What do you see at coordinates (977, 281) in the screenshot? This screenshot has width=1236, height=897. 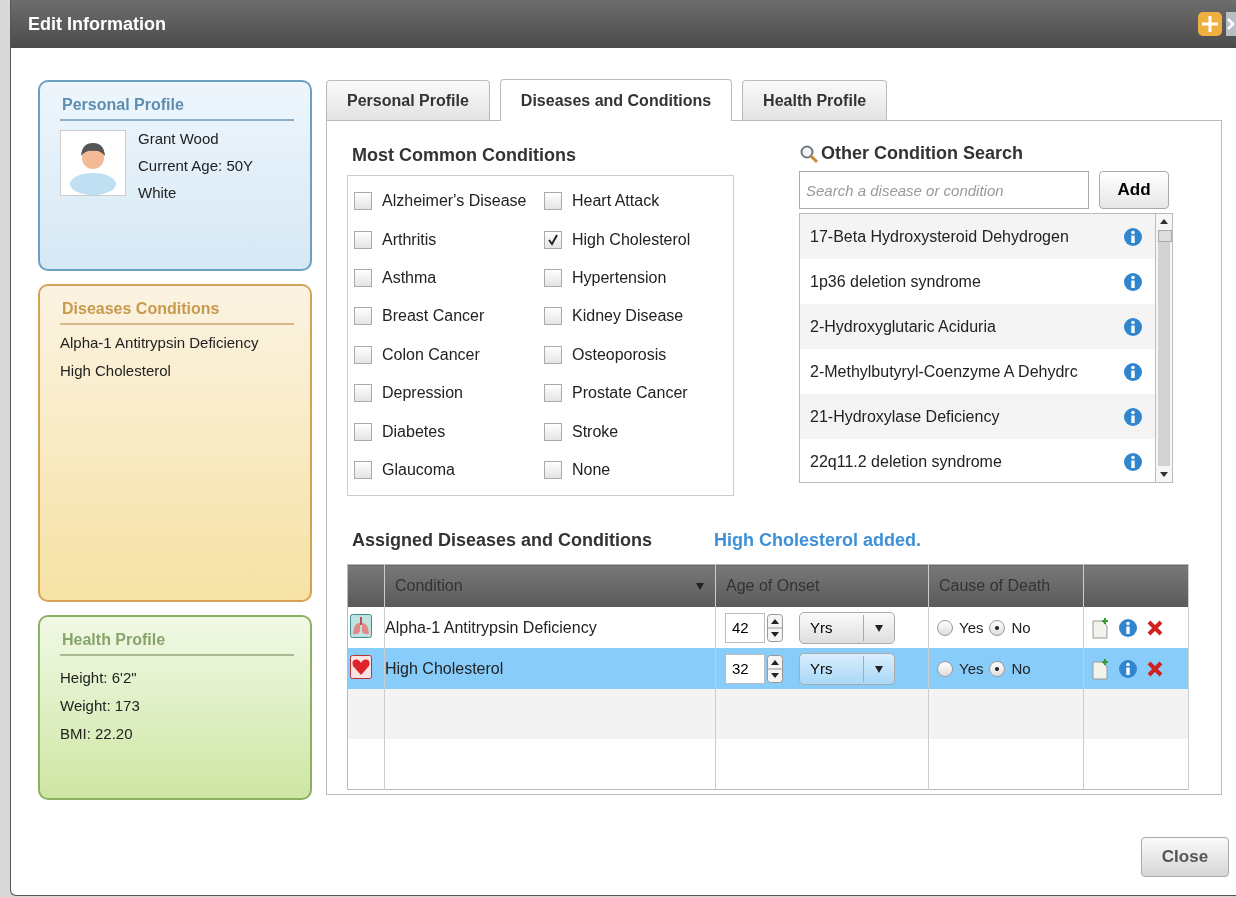 I see `result-item: 1p36 deletion syndrome` at bounding box center [977, 281].